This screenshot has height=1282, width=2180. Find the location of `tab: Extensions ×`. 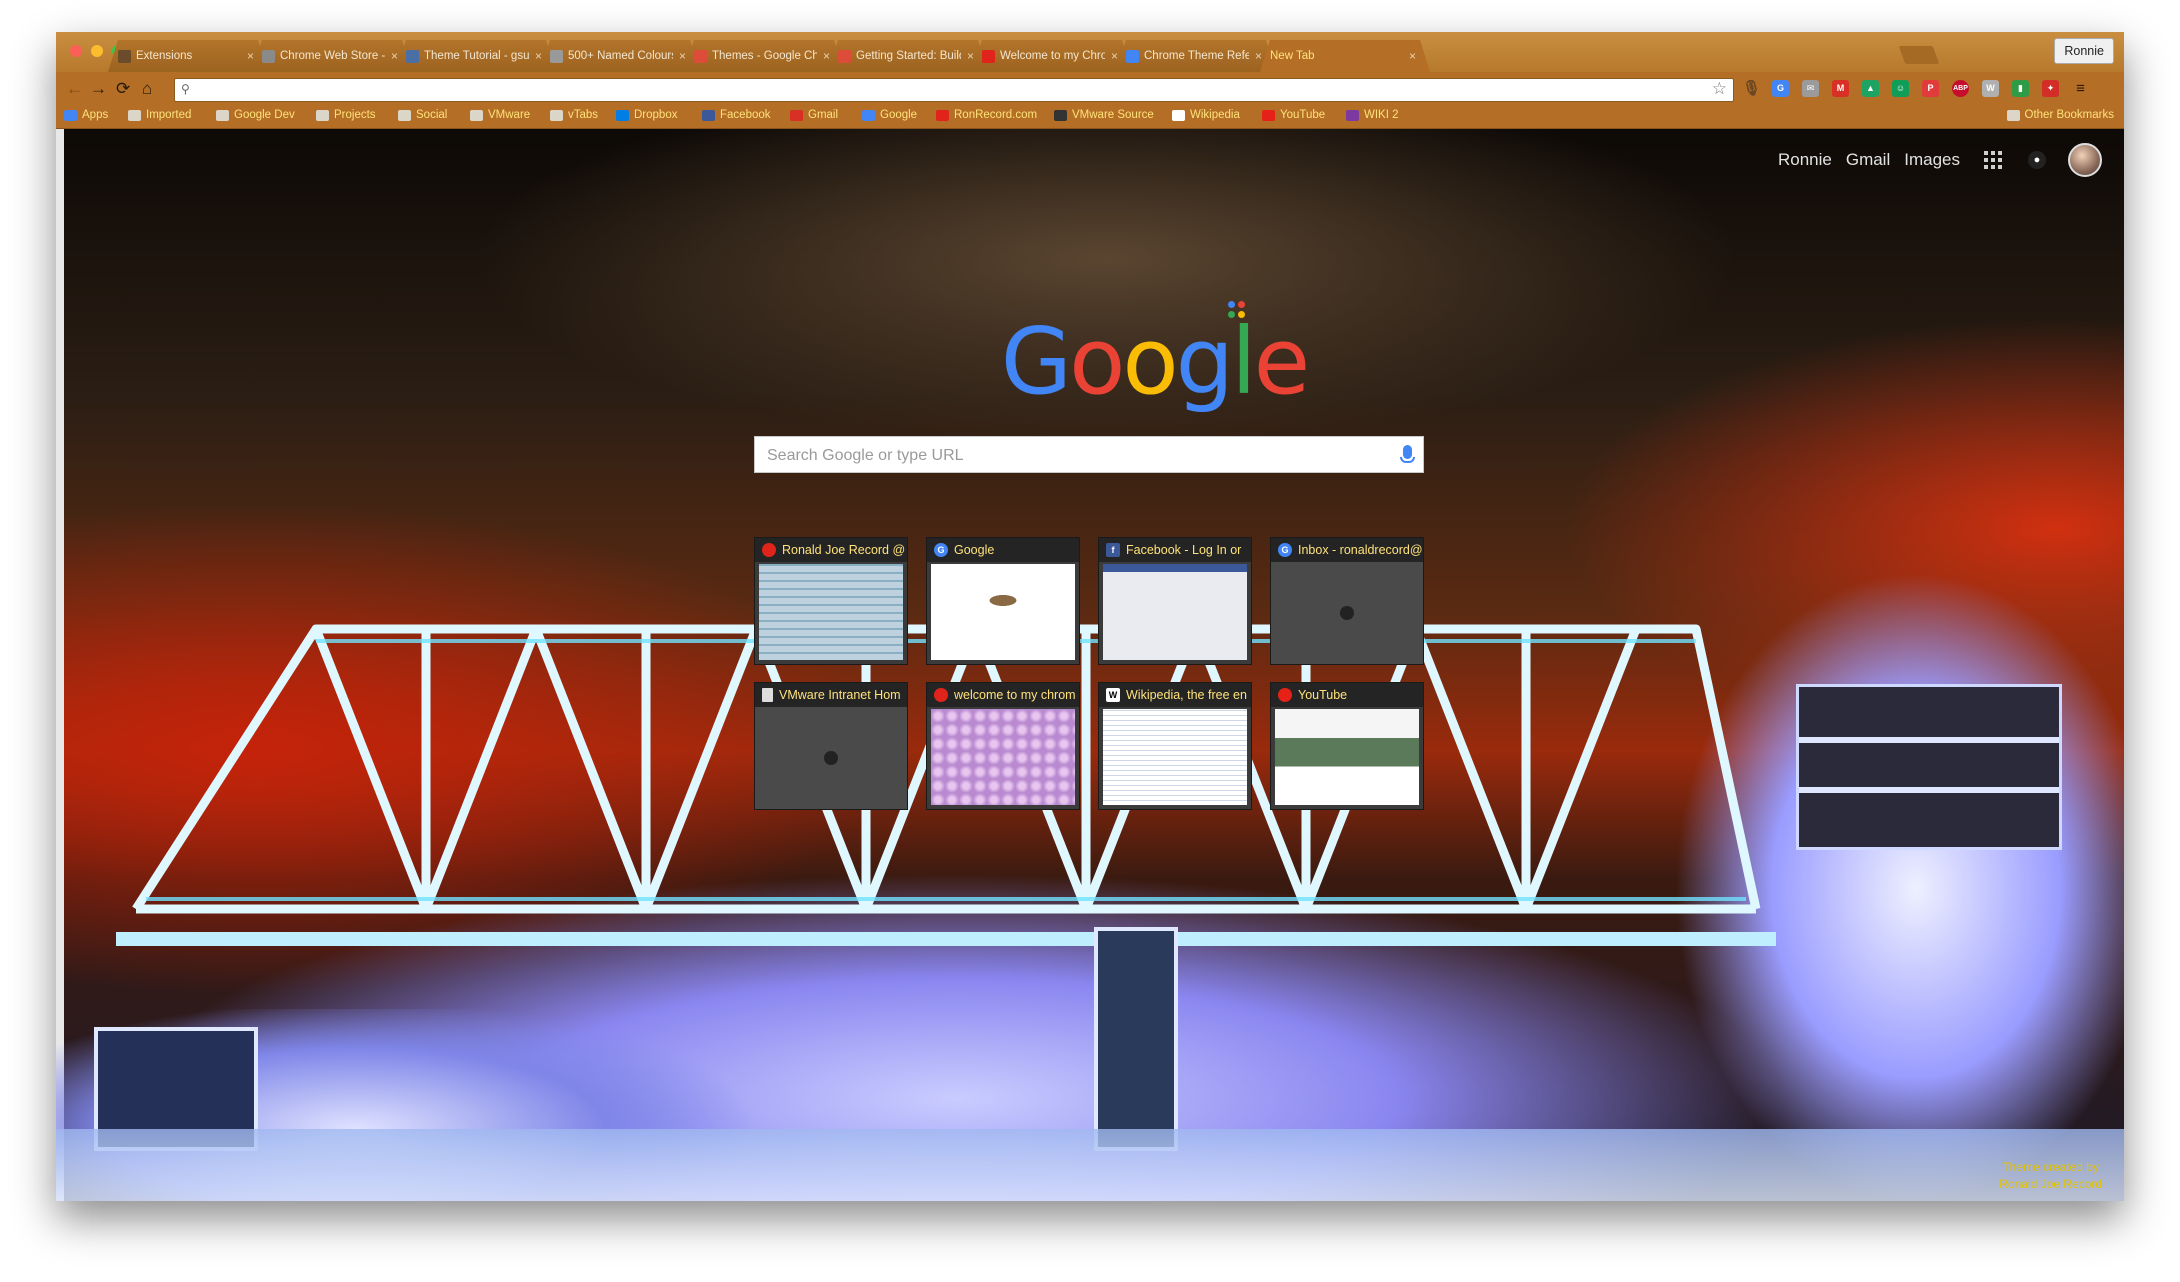

tab: Extensions × is located at coordinates (188, 56).